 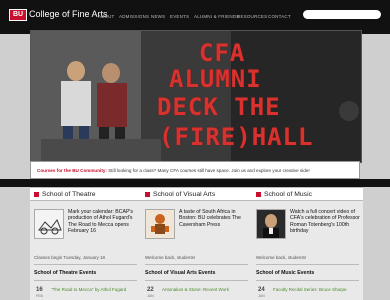 I want to click on artwork-thumbnail-icon, so click(x=160, y=224).